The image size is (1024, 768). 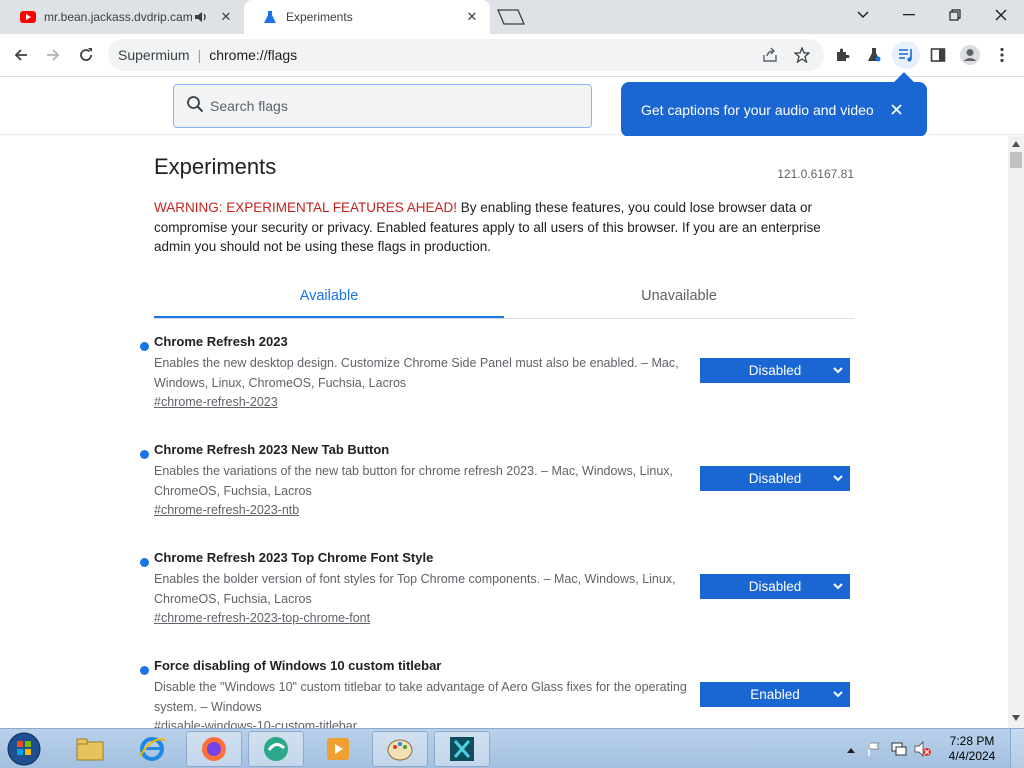 I want to click on tab-search-button, so click(x=863, y=15).